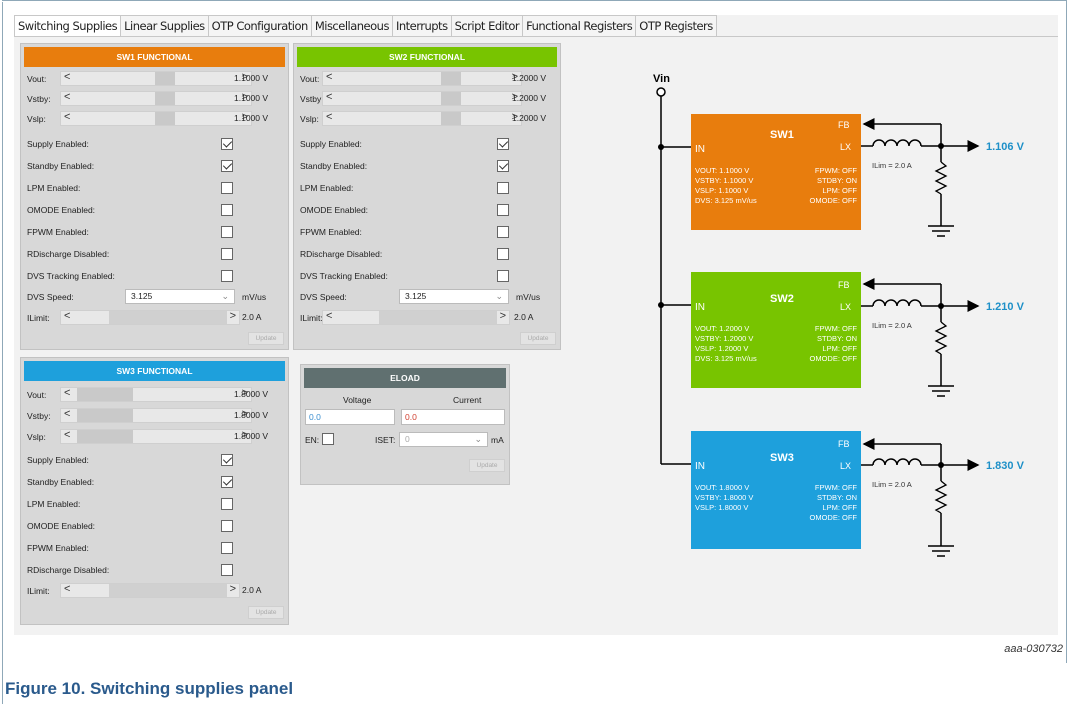 This screenshot has height=706, width=1069. I want to click on sw3-vout-slider: < >, so click(156, 394).